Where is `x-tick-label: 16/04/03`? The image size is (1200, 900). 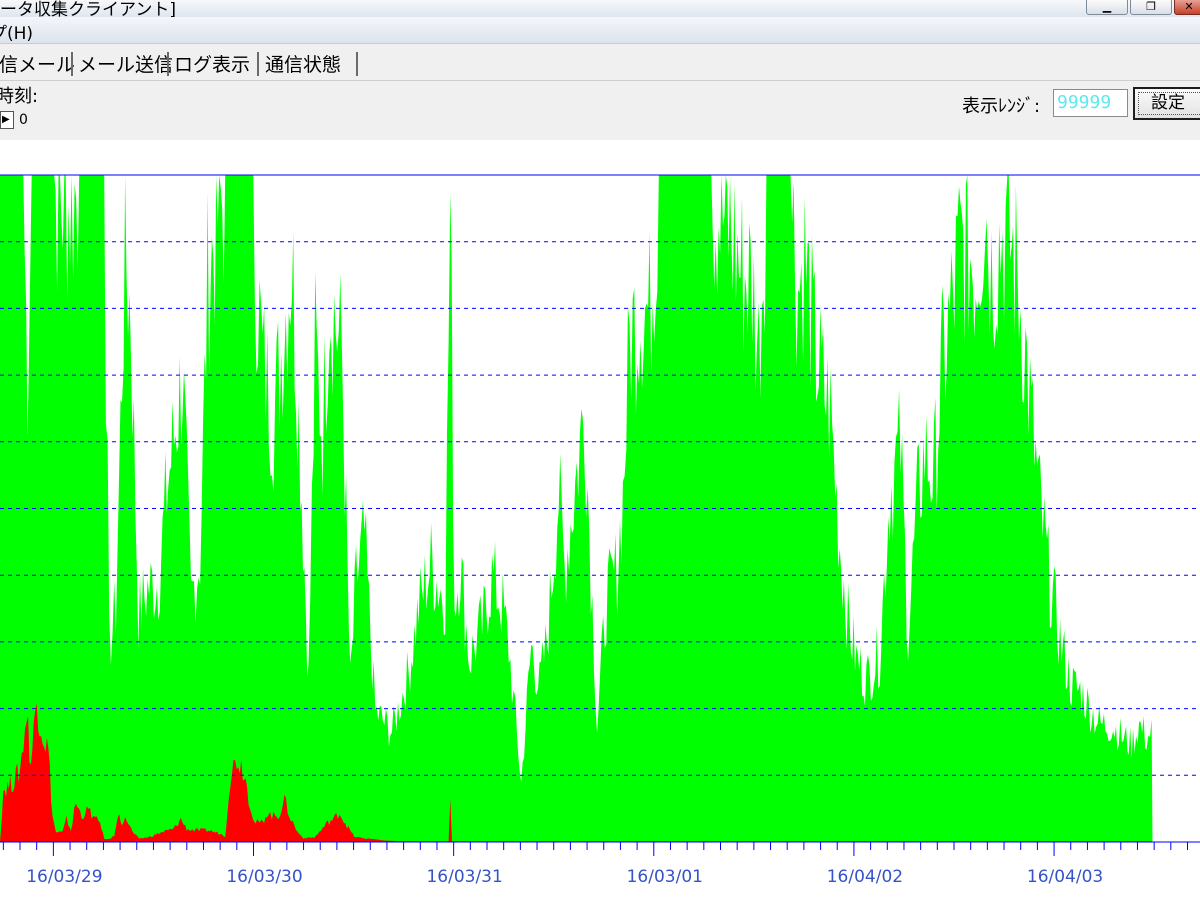 x-tick-label: 16/04/03 is located at coordinates (1065, 877).